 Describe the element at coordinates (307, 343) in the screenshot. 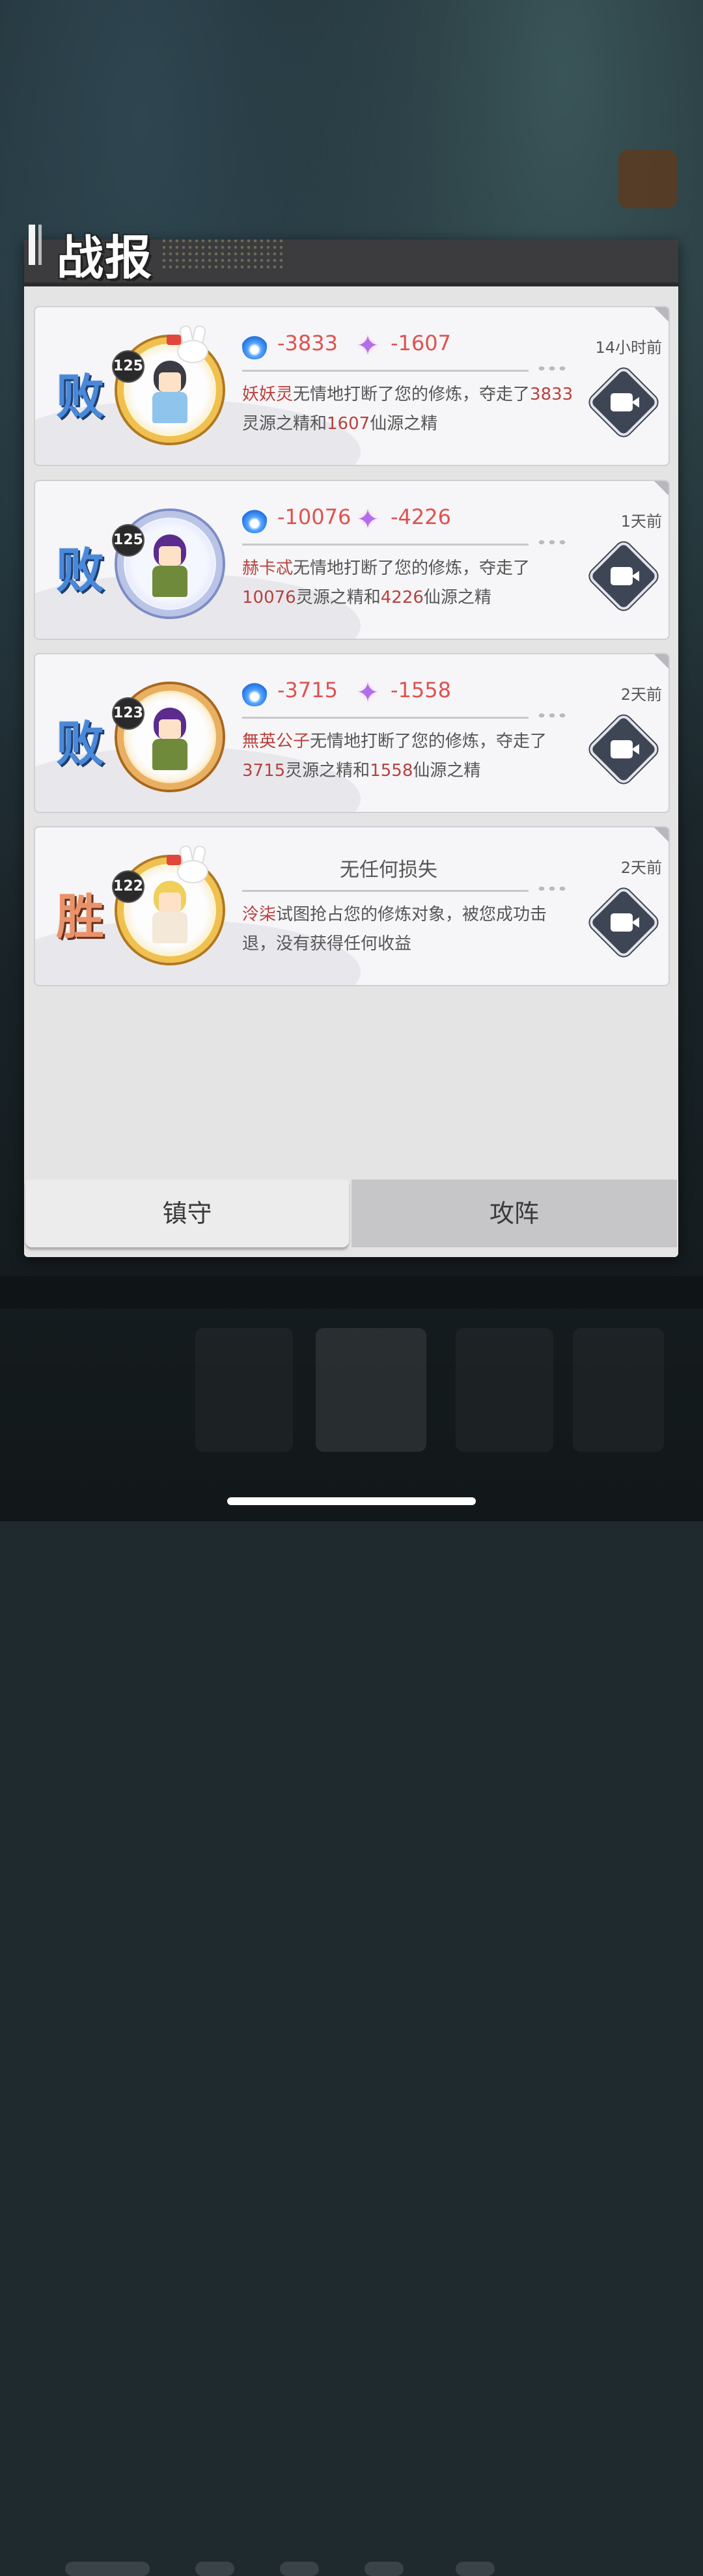

I see `spirit-loss: -3833` at that location.